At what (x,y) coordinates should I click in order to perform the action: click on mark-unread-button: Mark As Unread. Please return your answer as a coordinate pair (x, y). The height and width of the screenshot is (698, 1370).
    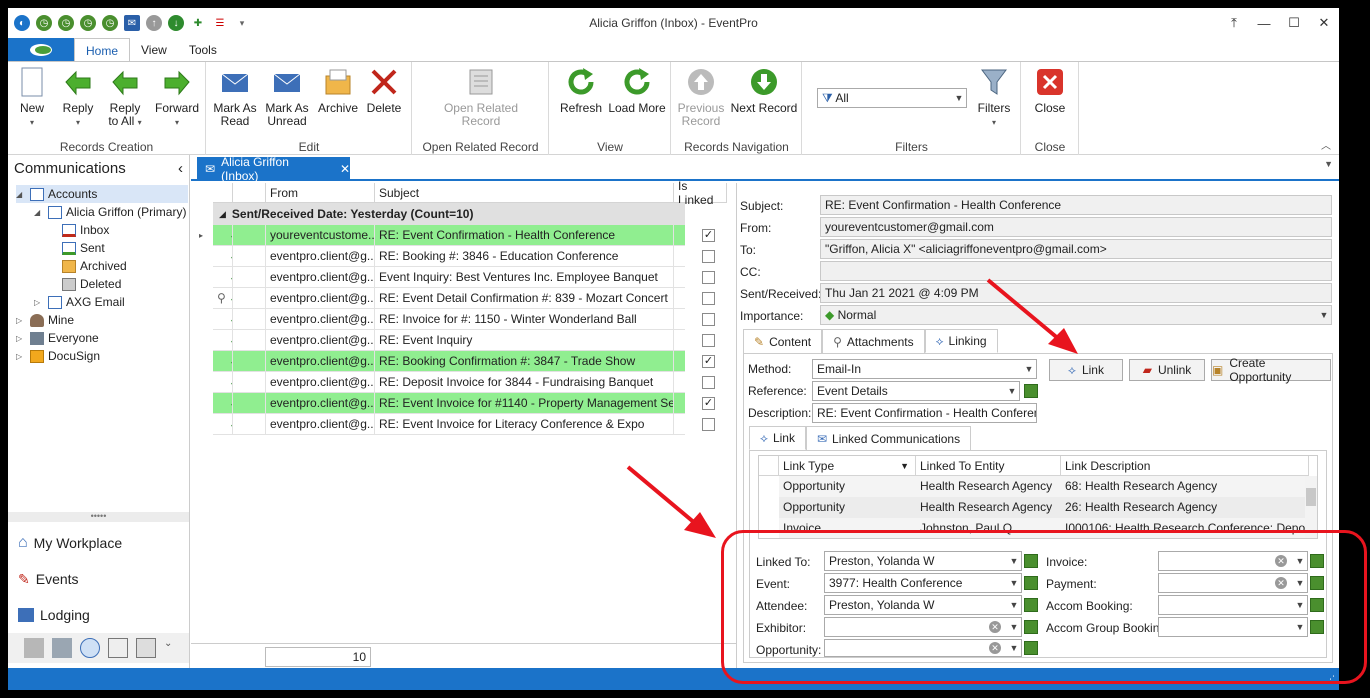
    Looking at the image, I should click on (287, 97).